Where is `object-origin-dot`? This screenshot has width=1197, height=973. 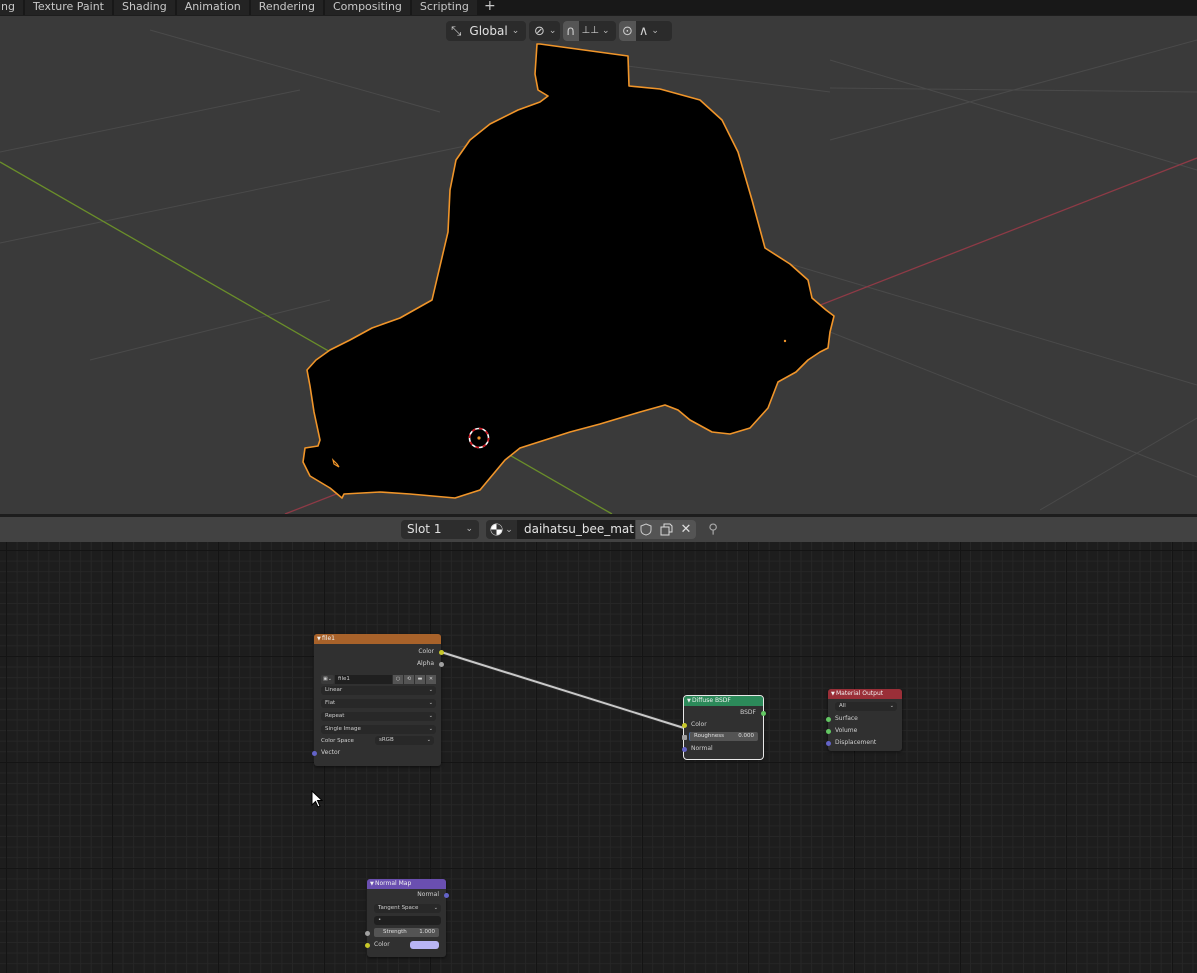 object-origin-dot is located at coordinates (785, 341).